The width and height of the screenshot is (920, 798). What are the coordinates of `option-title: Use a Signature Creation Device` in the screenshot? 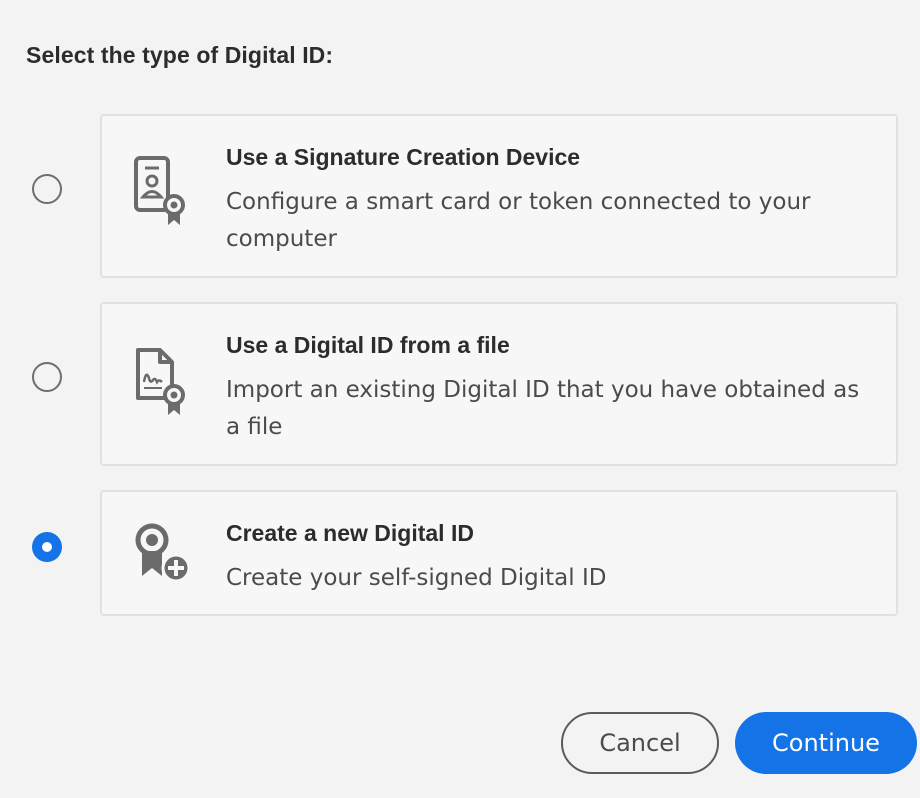 It's located at (403, 157).